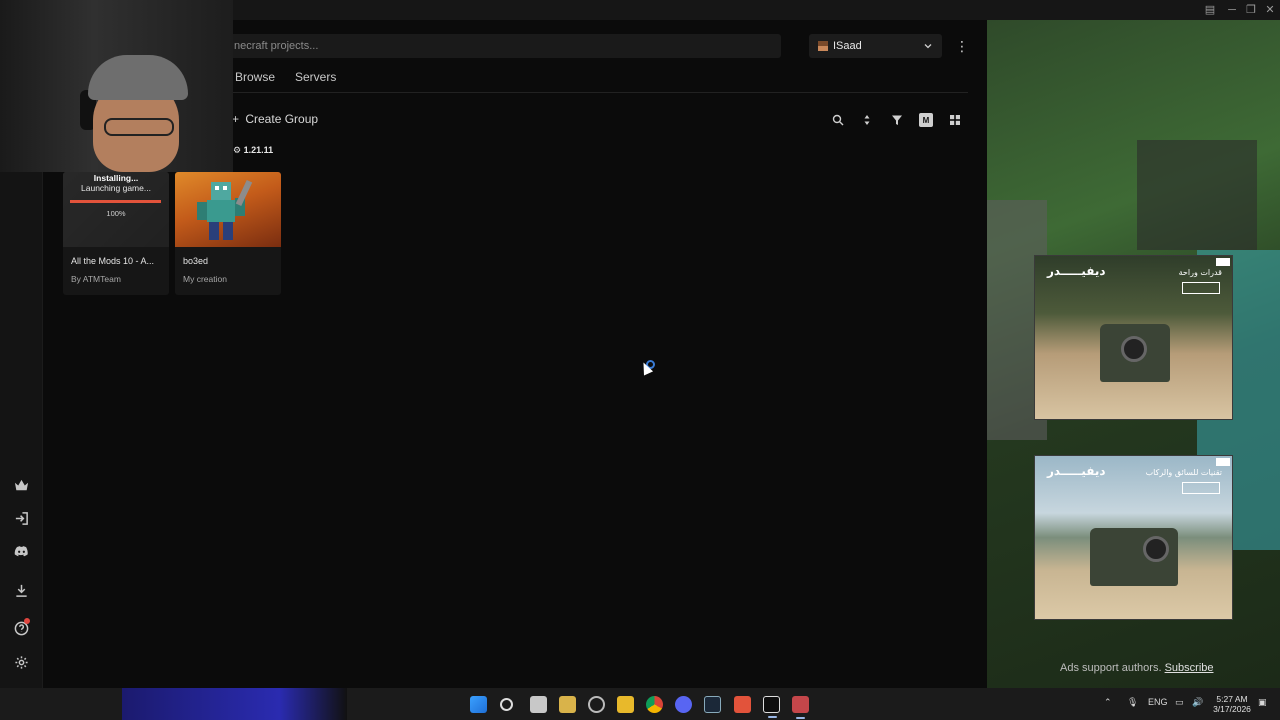 This screenshot has height=720, width=1280. Describe the element at coordinates (1183, 472) in the screenshot. I see `ad-tagline: تقنيات للسائق والركاب` at that location.